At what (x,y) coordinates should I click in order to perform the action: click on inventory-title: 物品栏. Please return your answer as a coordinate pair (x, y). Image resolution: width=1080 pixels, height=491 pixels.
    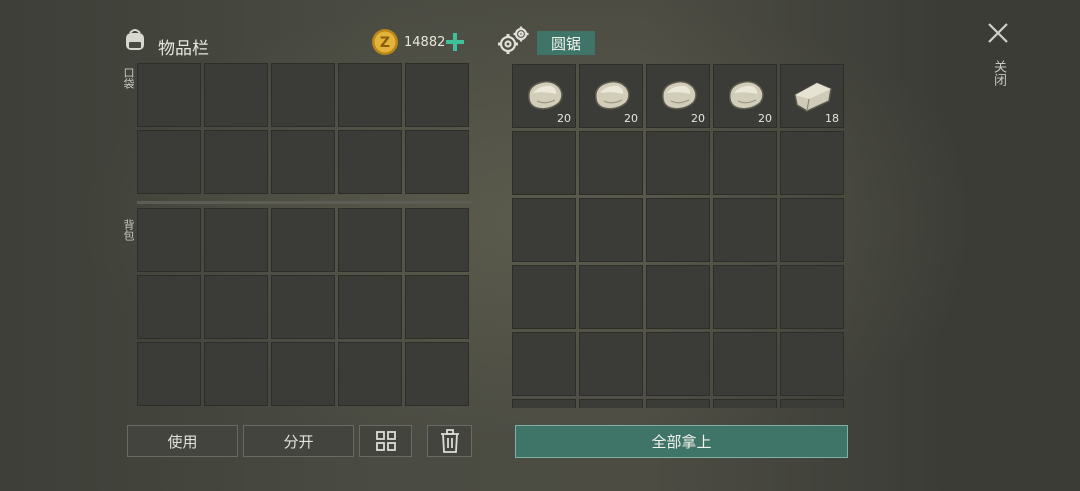
    Looking at the image, I should click on (183, 49).